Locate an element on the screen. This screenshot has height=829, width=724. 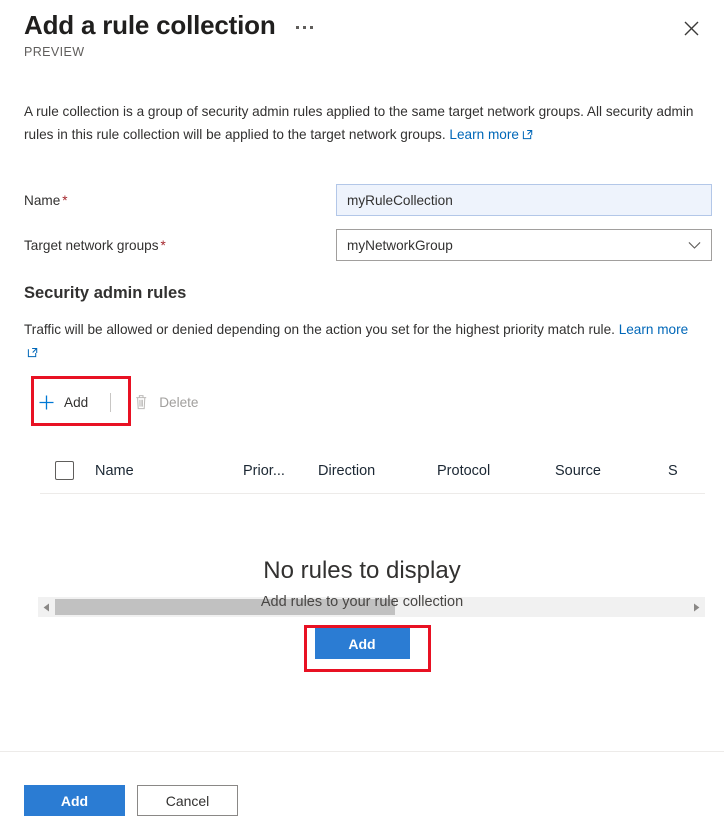
form-row-target-network-groups: Target network groups * myNetworkGroup is located at coordinates (368, 245).